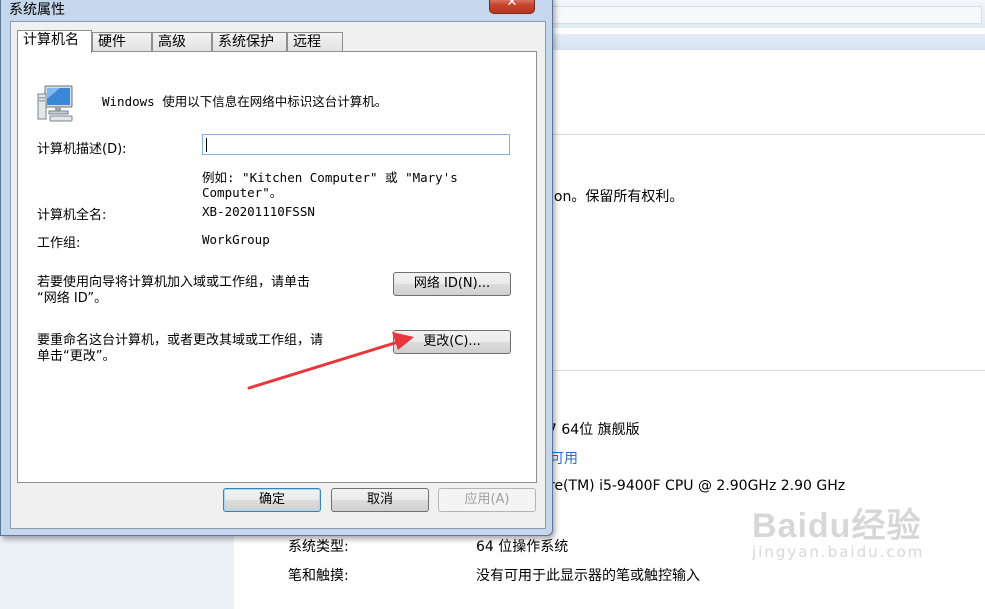 The width and height of the screenshot is (985, 609). I want to click on text-caret, so click(206, 145).